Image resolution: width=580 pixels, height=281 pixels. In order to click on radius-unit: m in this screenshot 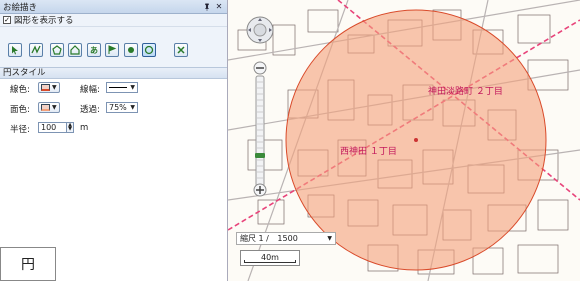, I will do `click(84, 128)`.